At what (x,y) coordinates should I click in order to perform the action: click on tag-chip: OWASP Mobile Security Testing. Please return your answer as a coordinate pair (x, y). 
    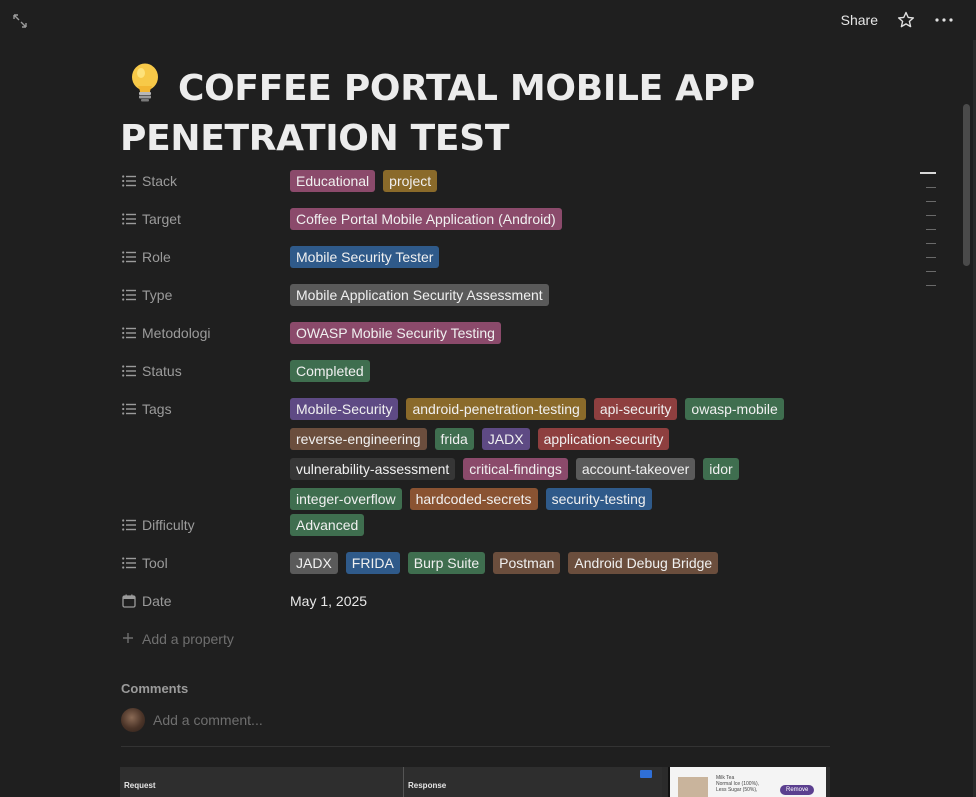
    Looking at the image, I should click on (395, 333).